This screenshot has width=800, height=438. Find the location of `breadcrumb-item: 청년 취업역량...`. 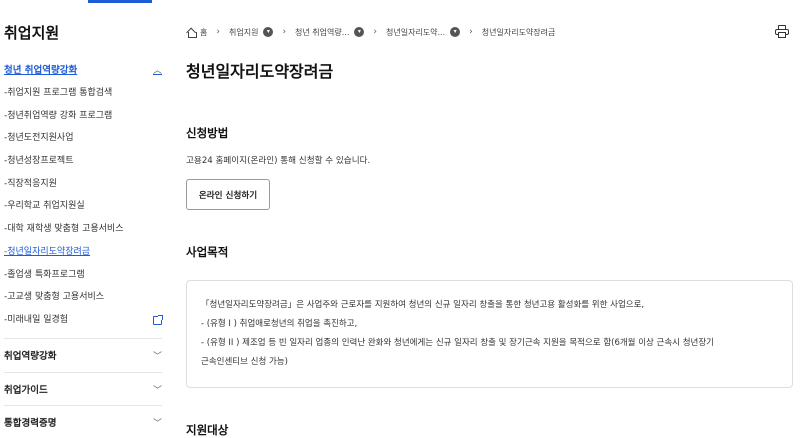

breadcrumb-item: 청년 취업역량... is located at coordinates (322, 32).